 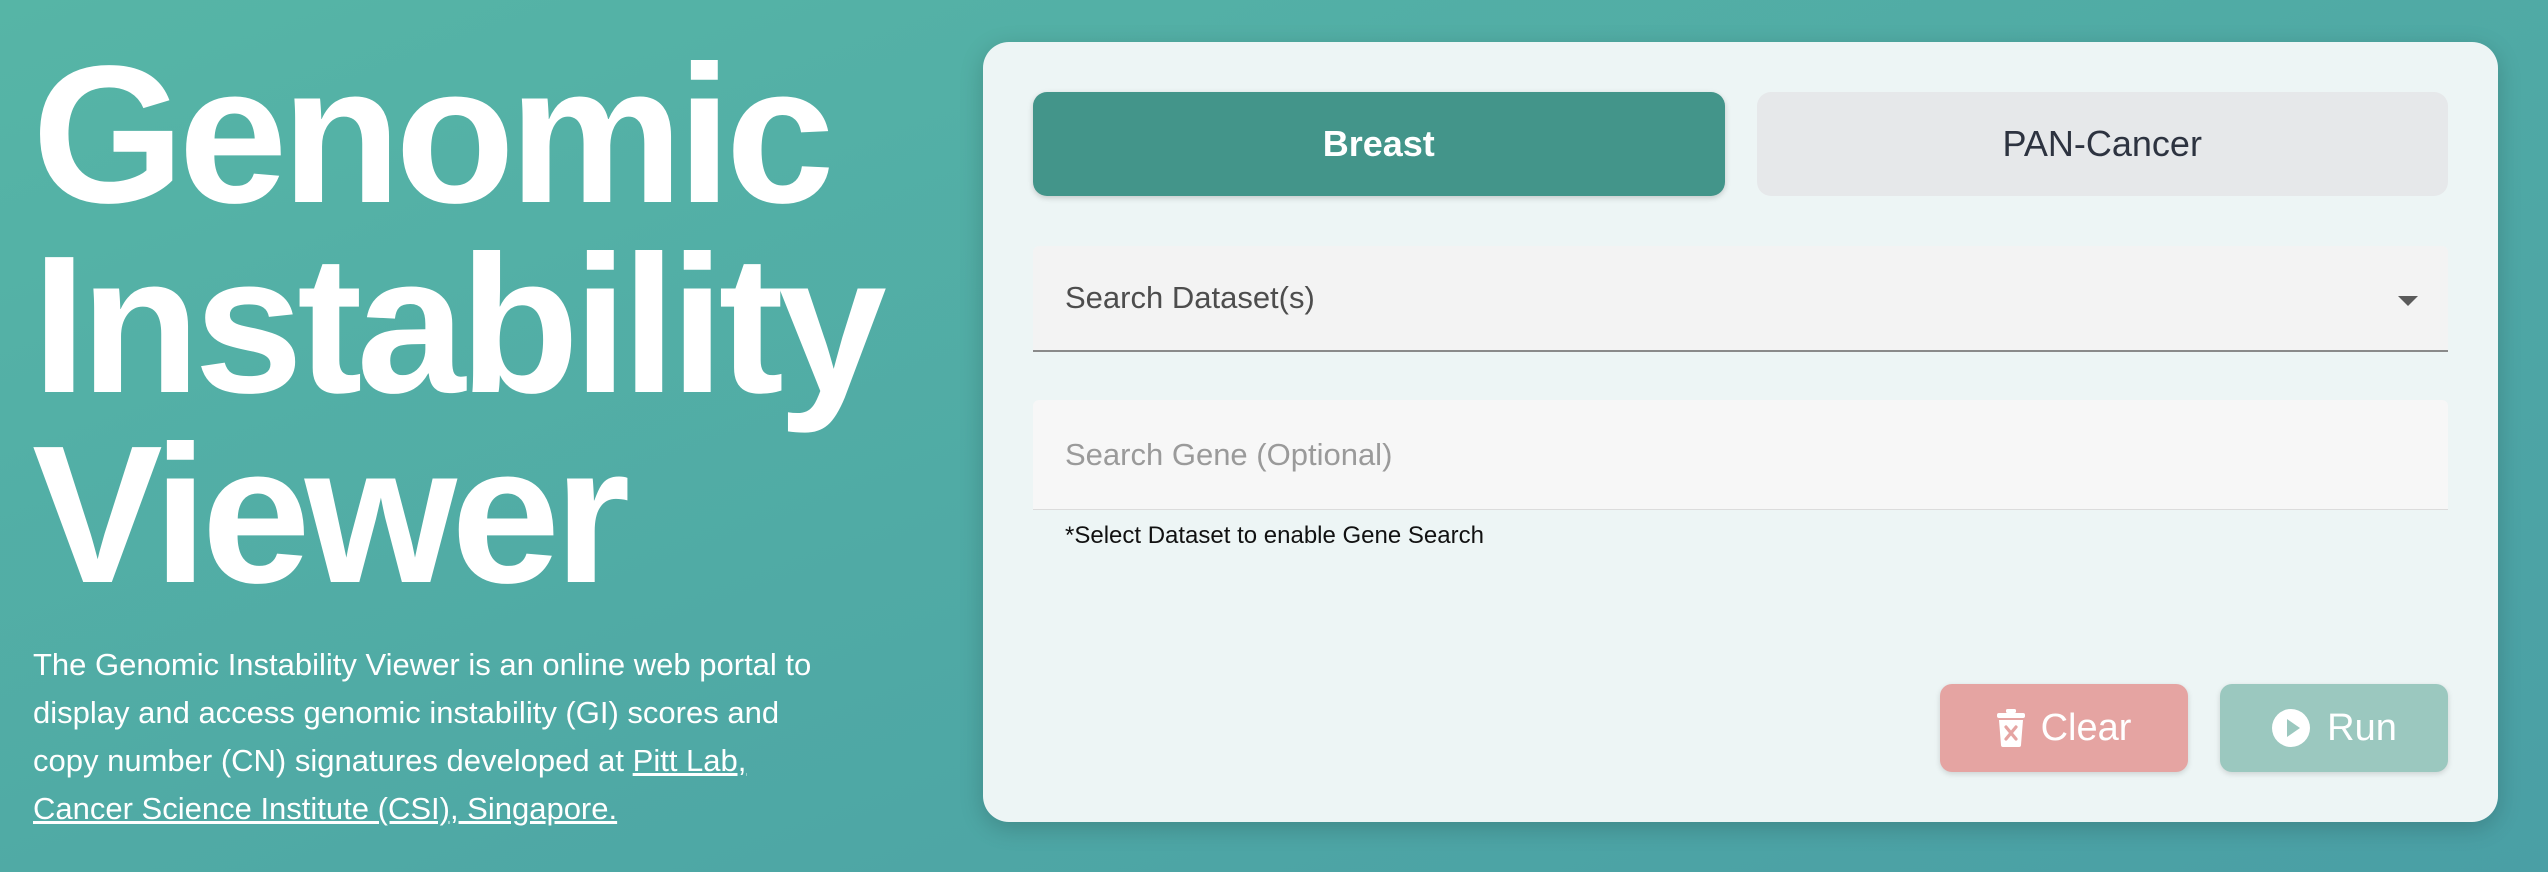 I want to click on tab-pan-cancer: PAN-Cancer, so click(x=2102, y=144).